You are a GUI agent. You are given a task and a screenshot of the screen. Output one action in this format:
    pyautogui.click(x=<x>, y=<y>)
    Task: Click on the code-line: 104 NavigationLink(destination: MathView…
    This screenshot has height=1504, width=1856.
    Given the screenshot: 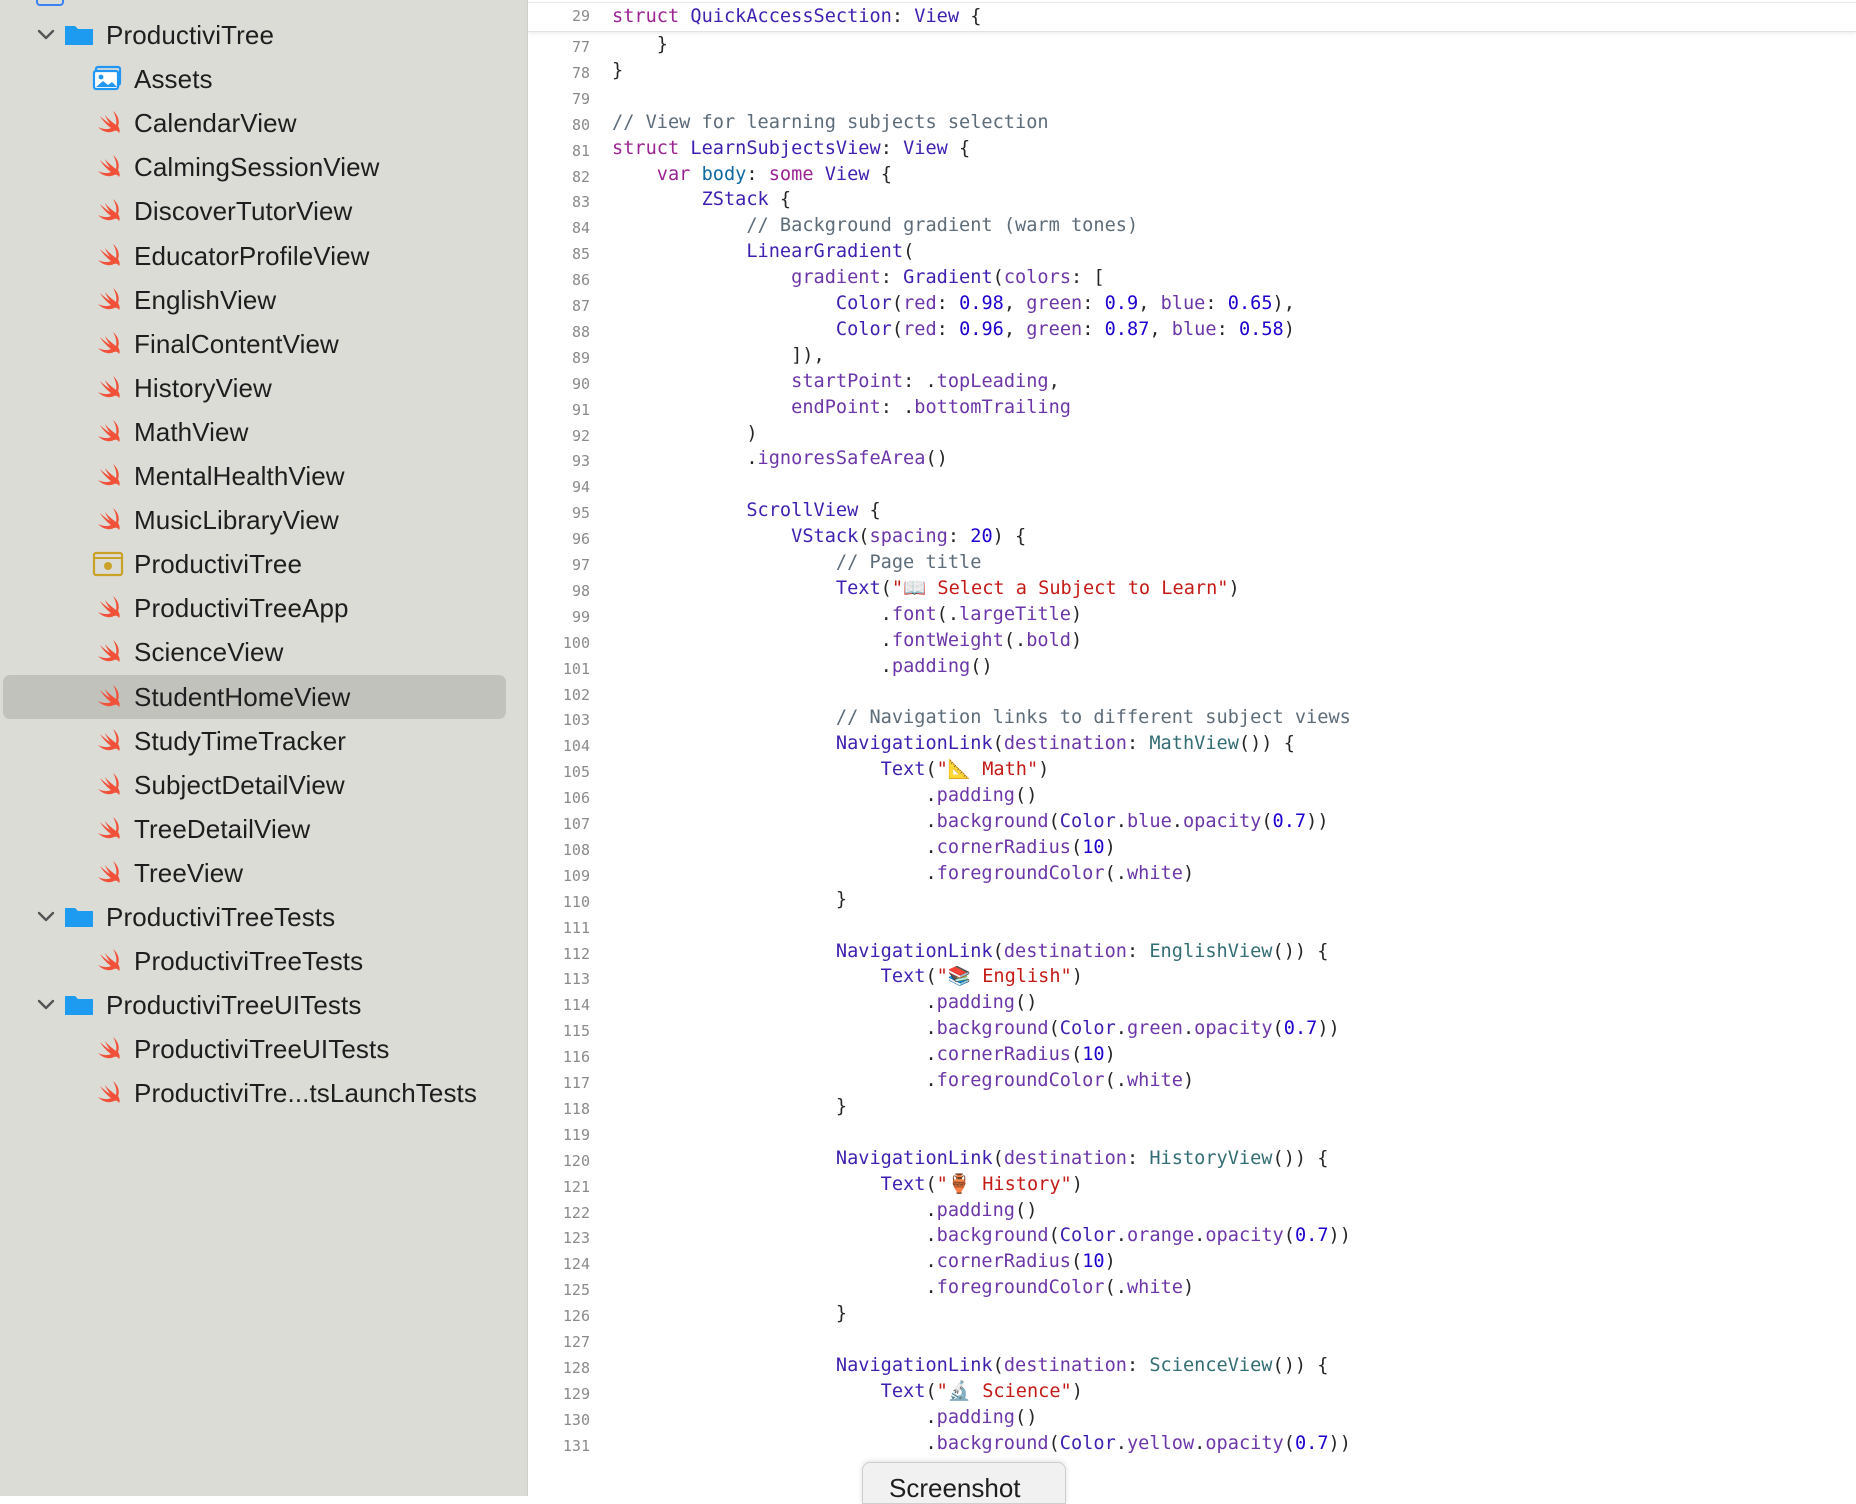 What is the action you would take?
    pyautogui.click(x=1192, y=744)
    